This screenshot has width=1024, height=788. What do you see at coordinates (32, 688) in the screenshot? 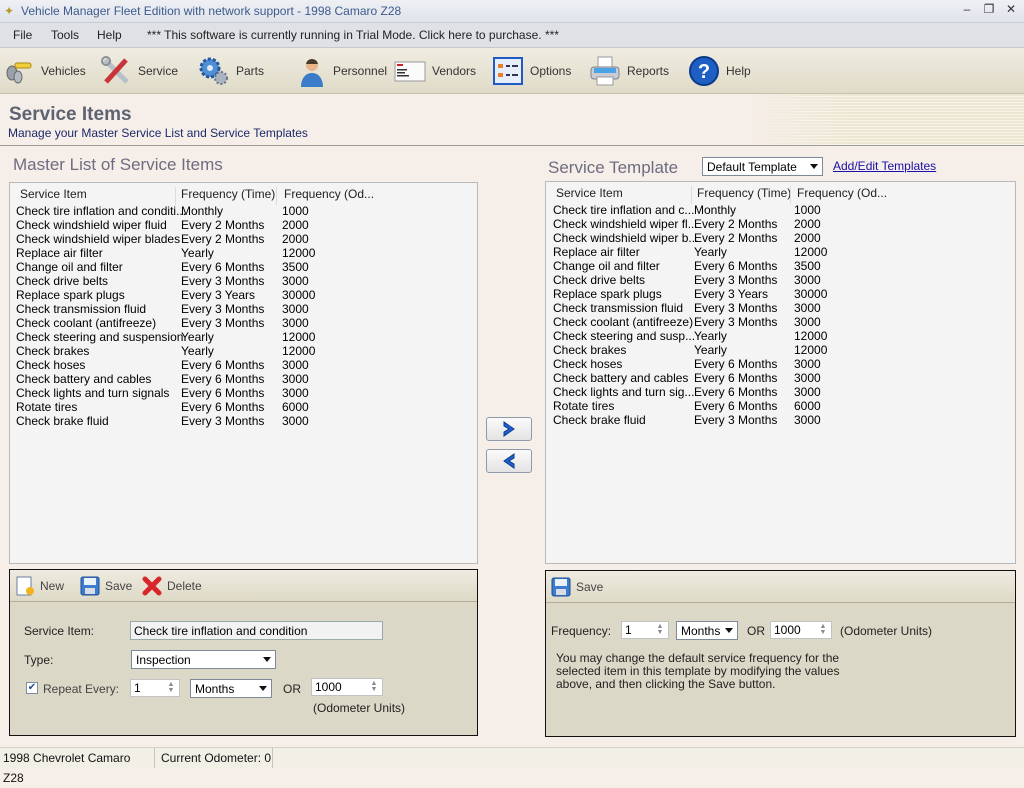
I see `repeat-checkbox: ✔` at bounding box center [32, 688].